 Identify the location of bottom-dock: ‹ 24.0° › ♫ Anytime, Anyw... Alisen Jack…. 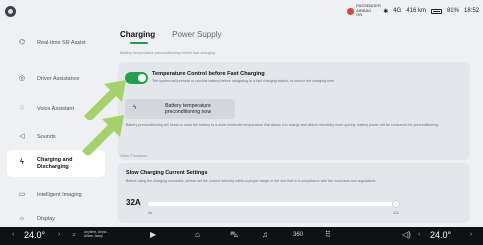
(241, 236).